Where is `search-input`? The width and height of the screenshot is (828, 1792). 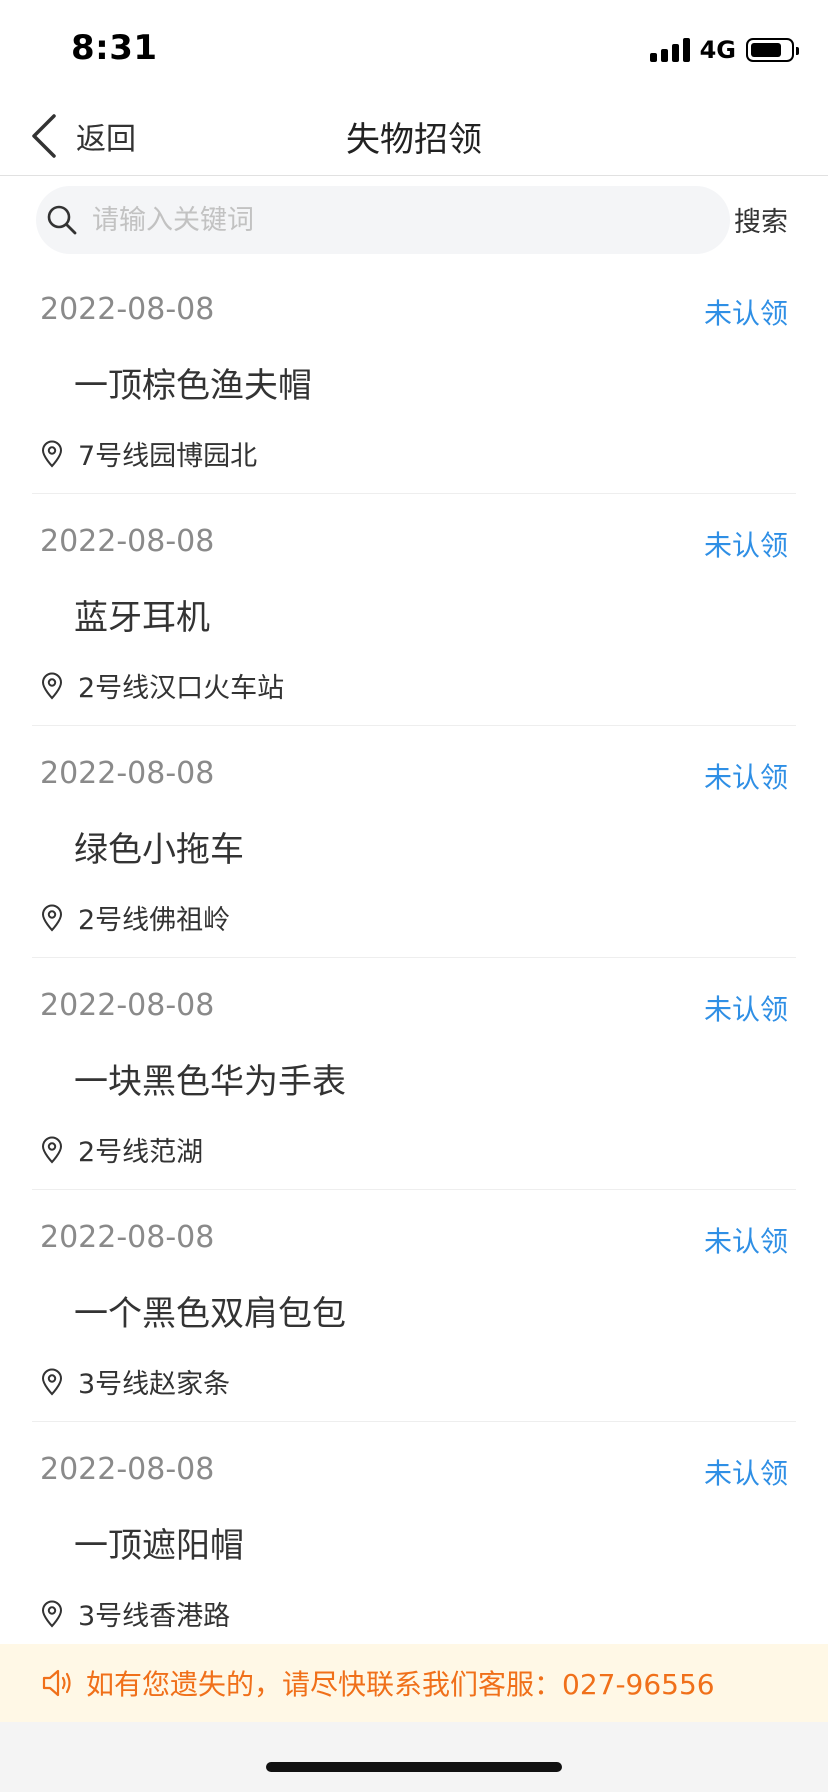
search-input is located at coordinates (392, 220).